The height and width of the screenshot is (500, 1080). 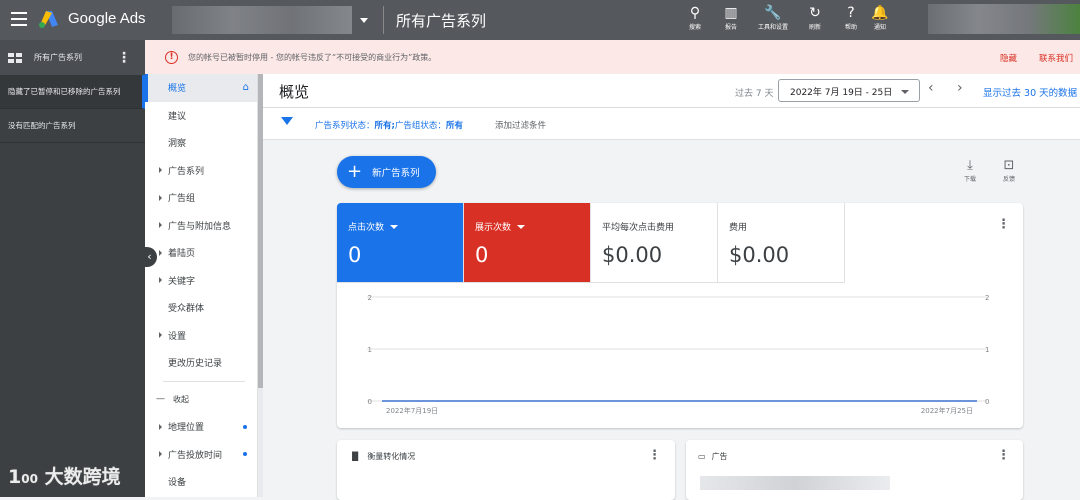 What do you see at coordinates (294, 92) in the screenshot?
I see `overview-title: 概览` at bounding box center [294, 92].